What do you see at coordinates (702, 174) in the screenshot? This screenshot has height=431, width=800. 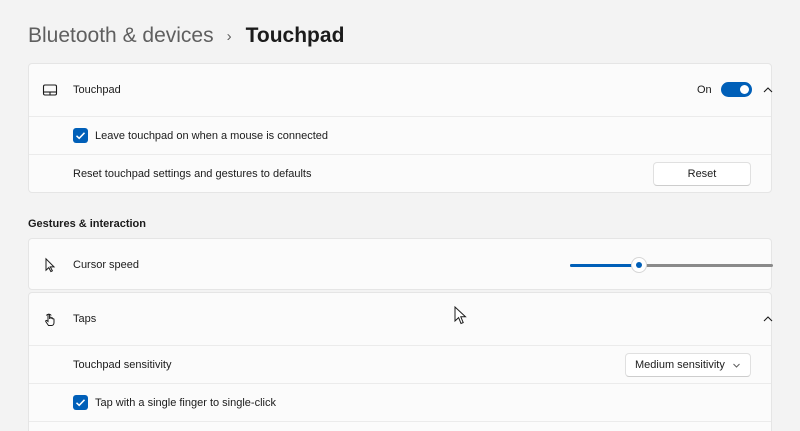 I see `reset-button: Reset` at bounding box center [702, 174].